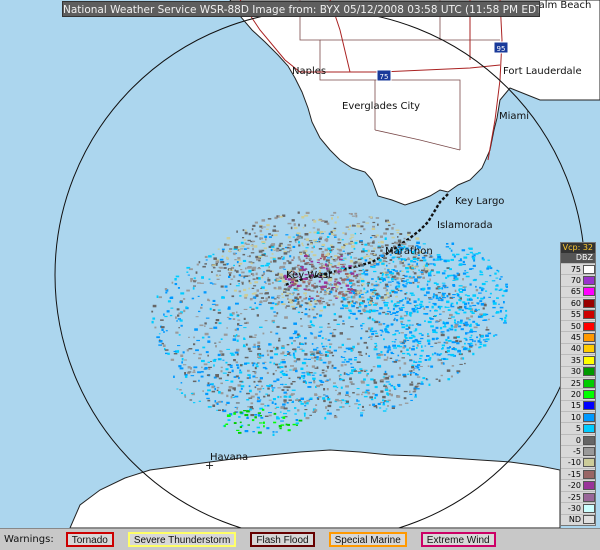 The height and width of the screenshot is (550, 600). I want to click on warning-flash-flood-button: Flash Flood, so click(282, 539).